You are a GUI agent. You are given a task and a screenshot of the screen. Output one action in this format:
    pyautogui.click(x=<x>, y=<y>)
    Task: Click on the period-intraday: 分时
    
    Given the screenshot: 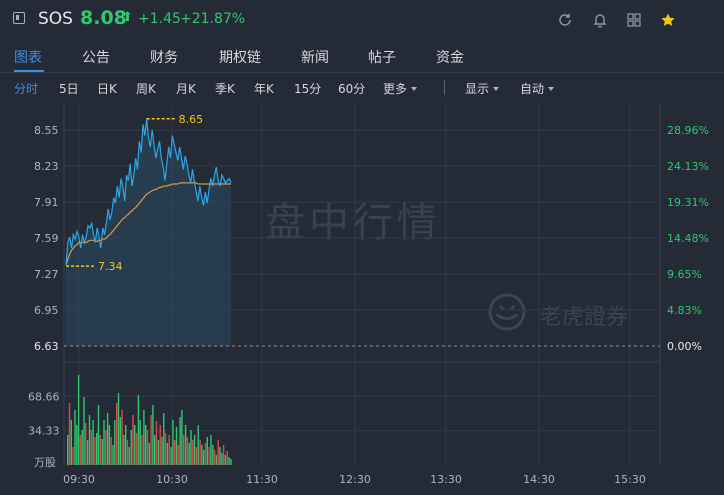 What is the action you would take?
    pyautogui.click(x=26, y=88)
    